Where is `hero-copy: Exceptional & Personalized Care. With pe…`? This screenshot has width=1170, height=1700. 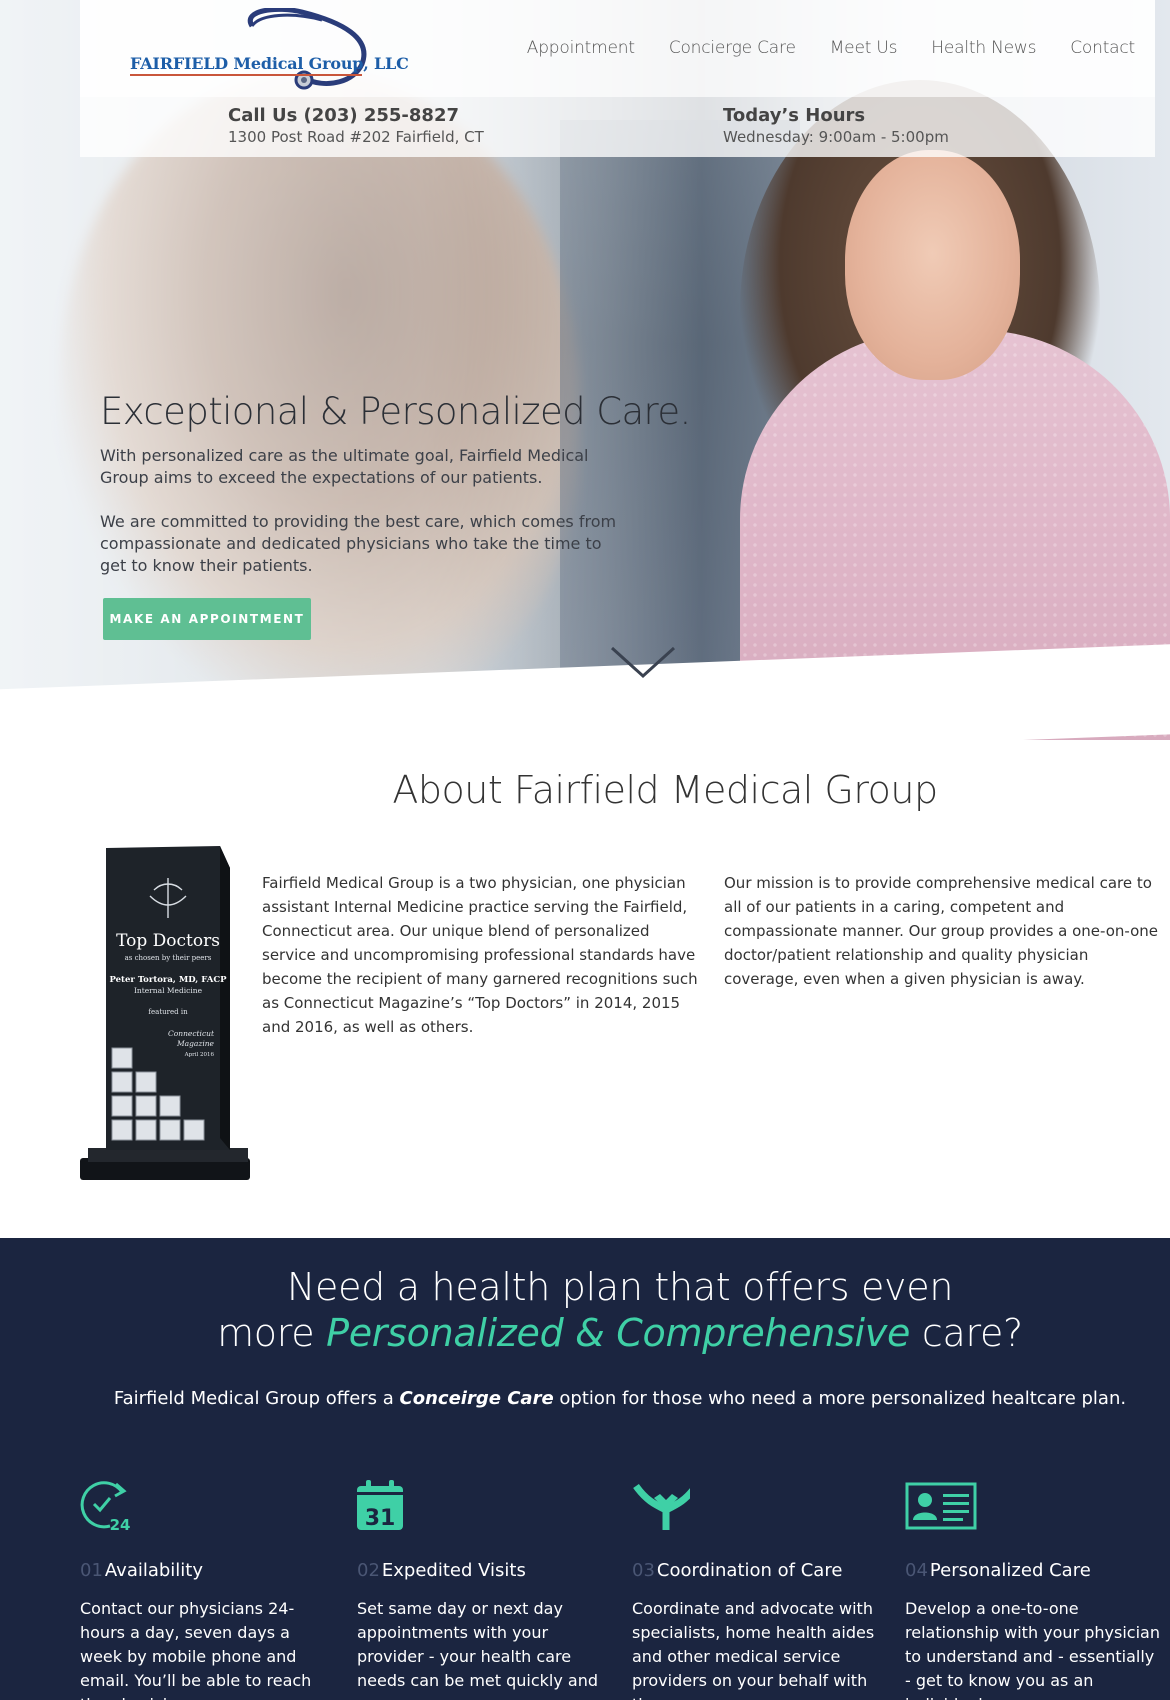
hero-copy: Exceptional & Personalized Care. With pe… is located at coordinates (395, 483).